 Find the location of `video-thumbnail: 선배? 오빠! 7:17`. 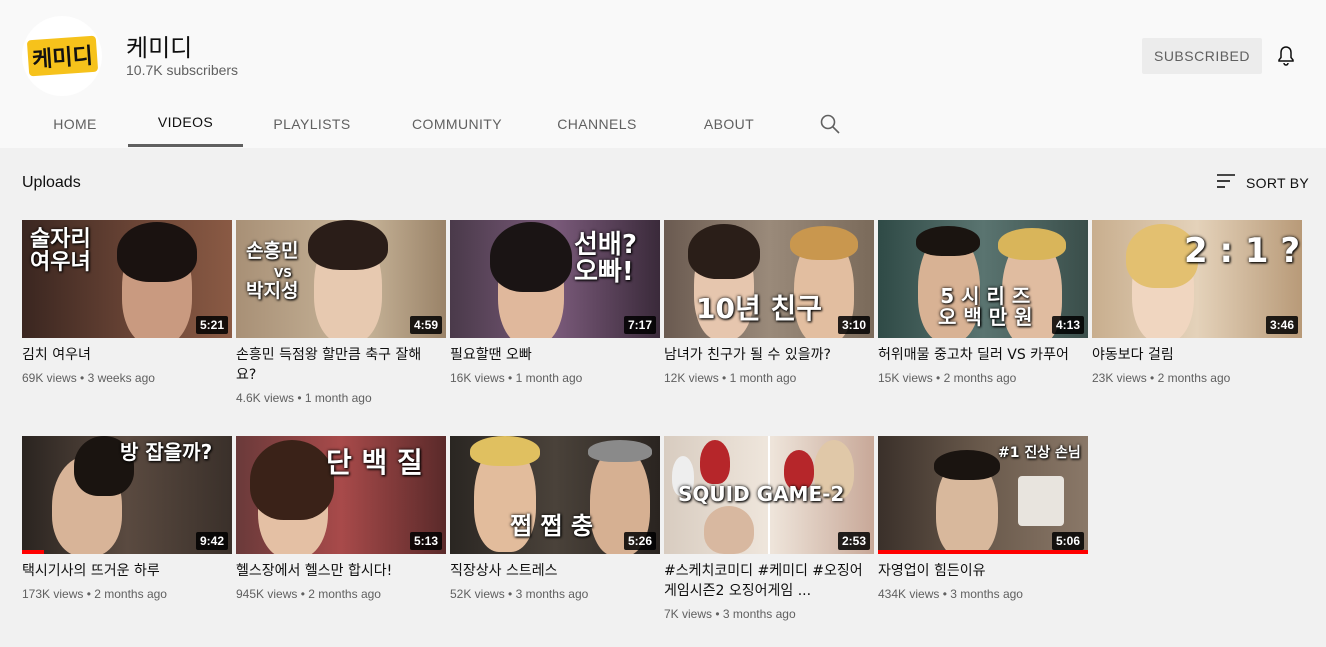

video-thumbnail: 선배? 오빠! 7:17 is located at coordinates (555, 279).